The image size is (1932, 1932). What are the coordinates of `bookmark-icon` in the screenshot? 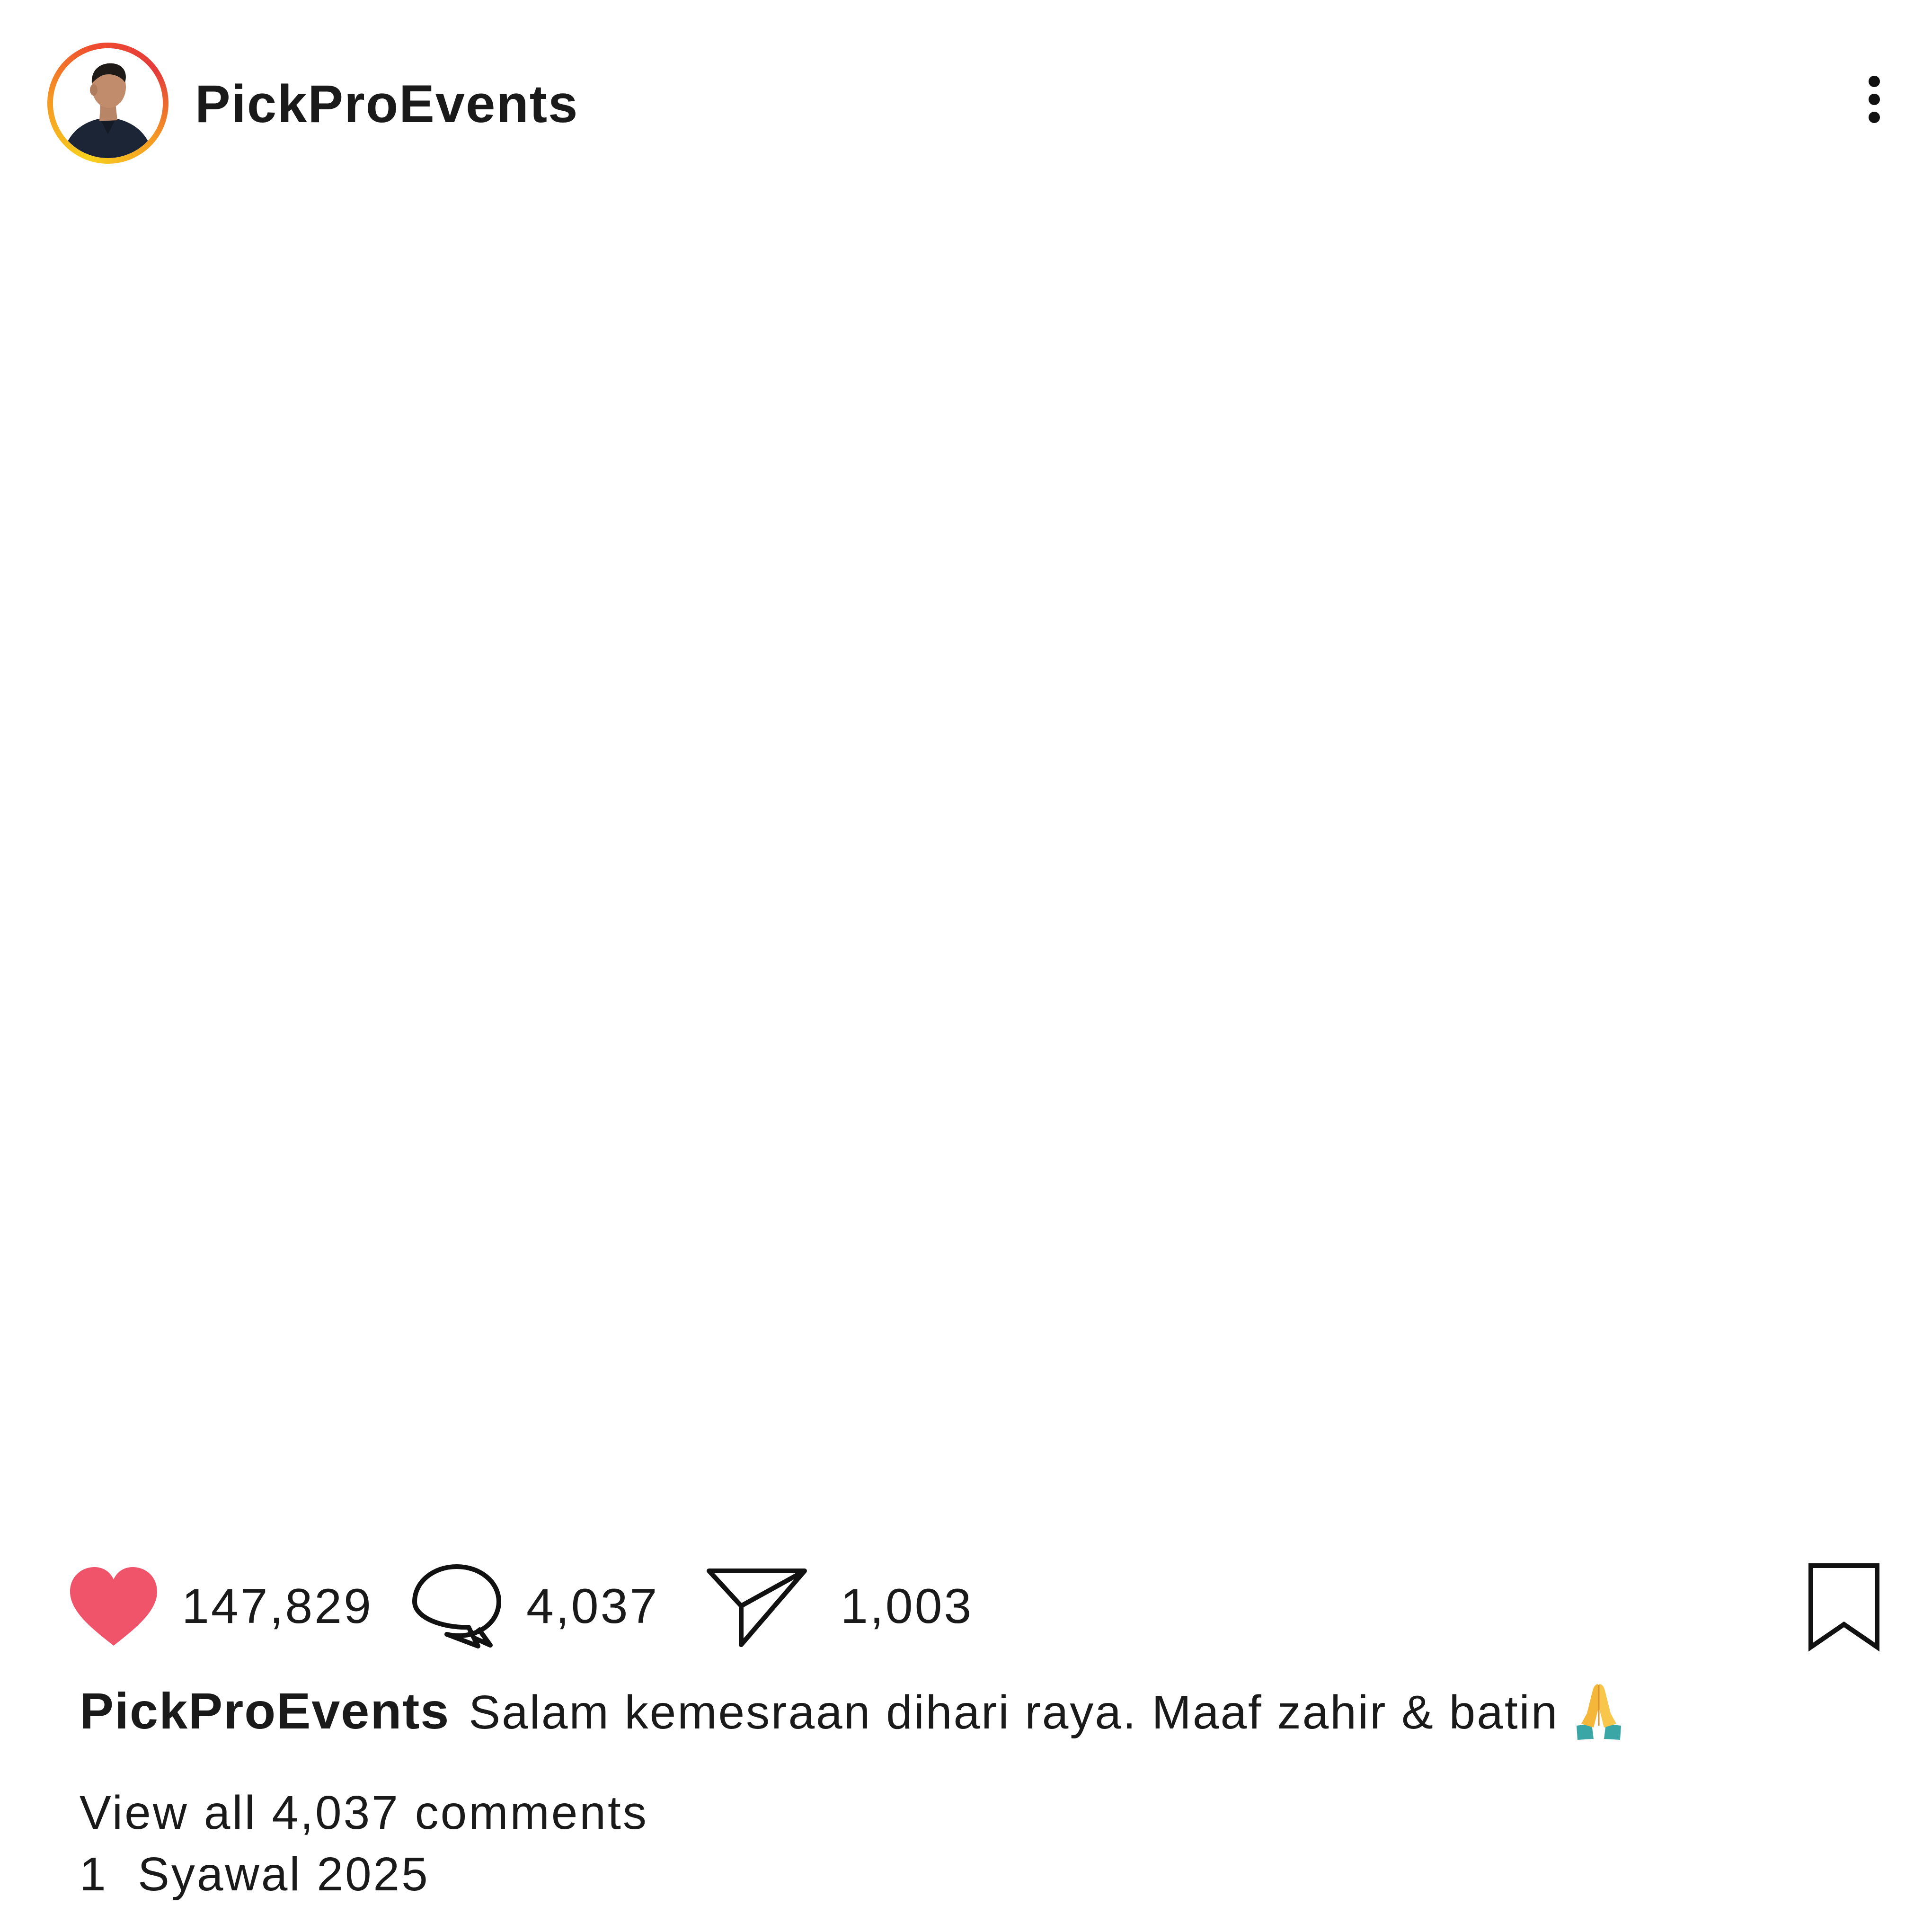 It's located at (1843, 1607).